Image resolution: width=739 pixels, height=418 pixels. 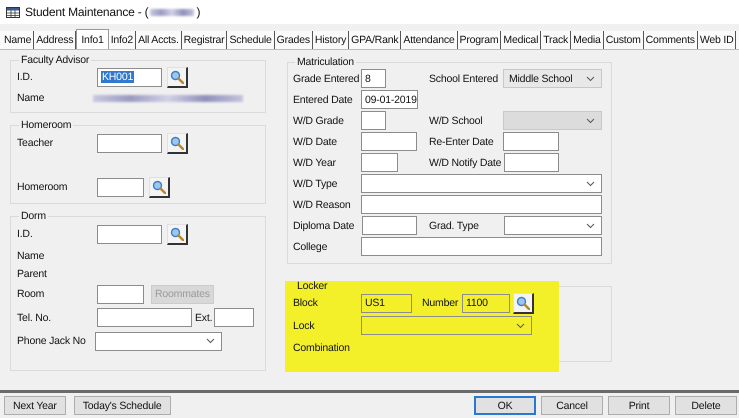 What do you see at coordinates (325, 62) in the screenshot?
I see `group-title: Matriculation` at bounding box center [325, 62].